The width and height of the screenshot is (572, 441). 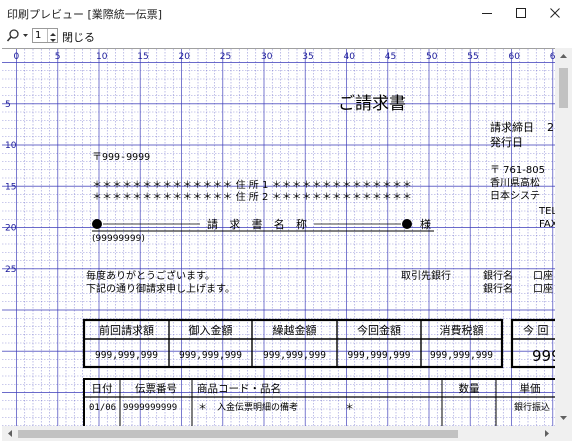 What do you see at coordinates (10, 270) in the screenshot?
I see `ruler-left-label: 25` at bounding box center [10, 270].